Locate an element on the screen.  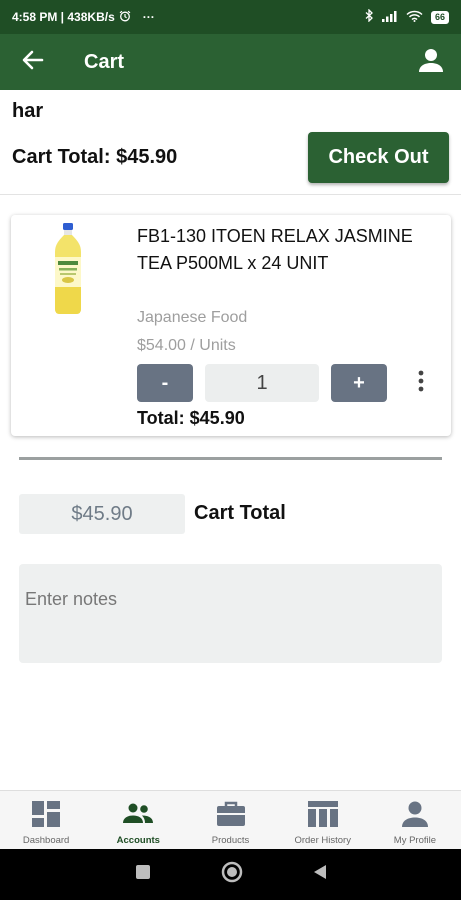
nav-item-my-profile: My Profile is located at coordinates (415, 820).